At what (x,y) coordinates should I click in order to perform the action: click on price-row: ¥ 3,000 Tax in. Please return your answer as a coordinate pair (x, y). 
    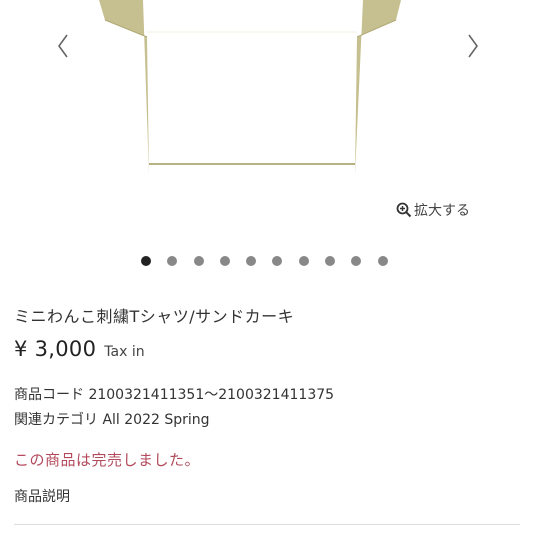
    Looking at the image, I should click on (79, 349).